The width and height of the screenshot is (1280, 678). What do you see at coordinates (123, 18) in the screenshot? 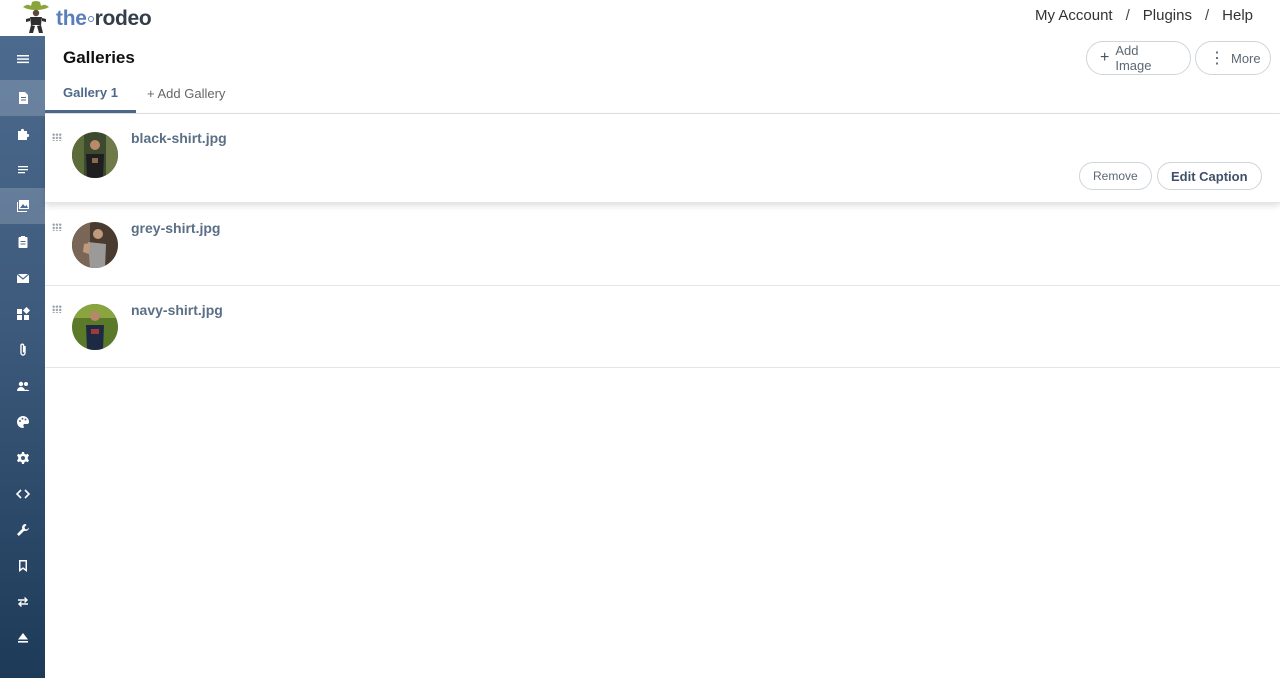
I see `logo-text-rodeo: rodeo` at bounding box center [123, 18].